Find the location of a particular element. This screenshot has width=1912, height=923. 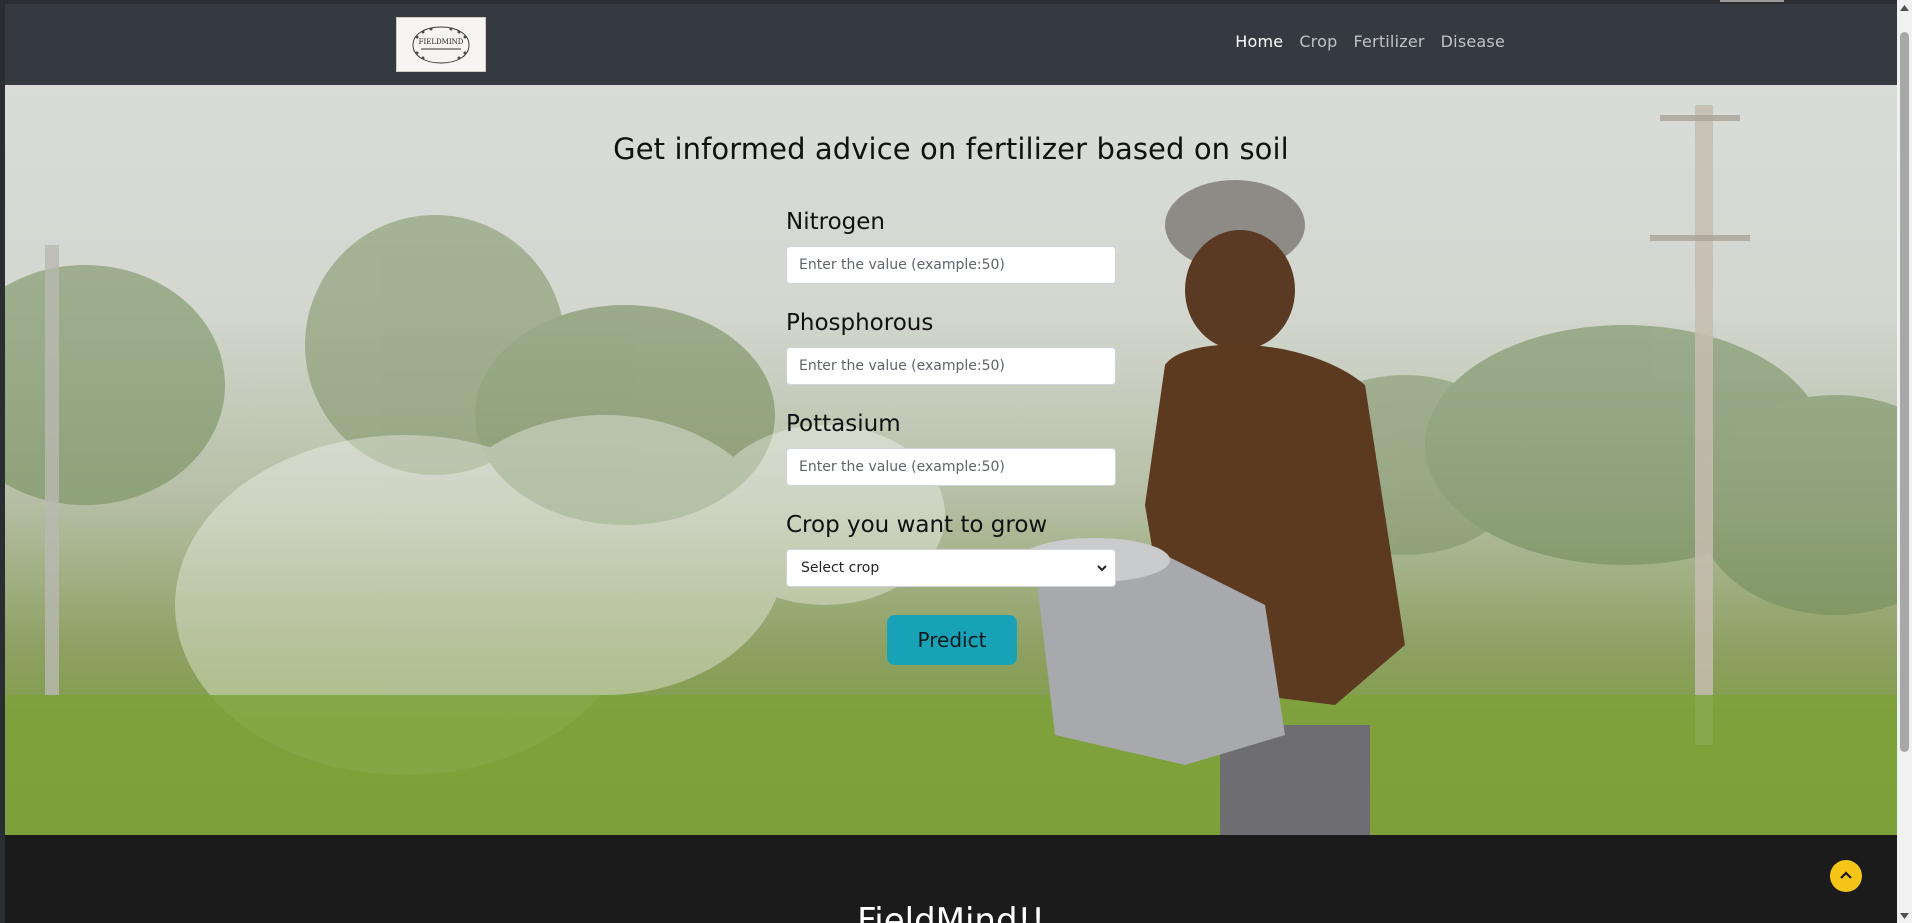

crop-select-label: Crop you want to grow is located at coordinates (917, 525).